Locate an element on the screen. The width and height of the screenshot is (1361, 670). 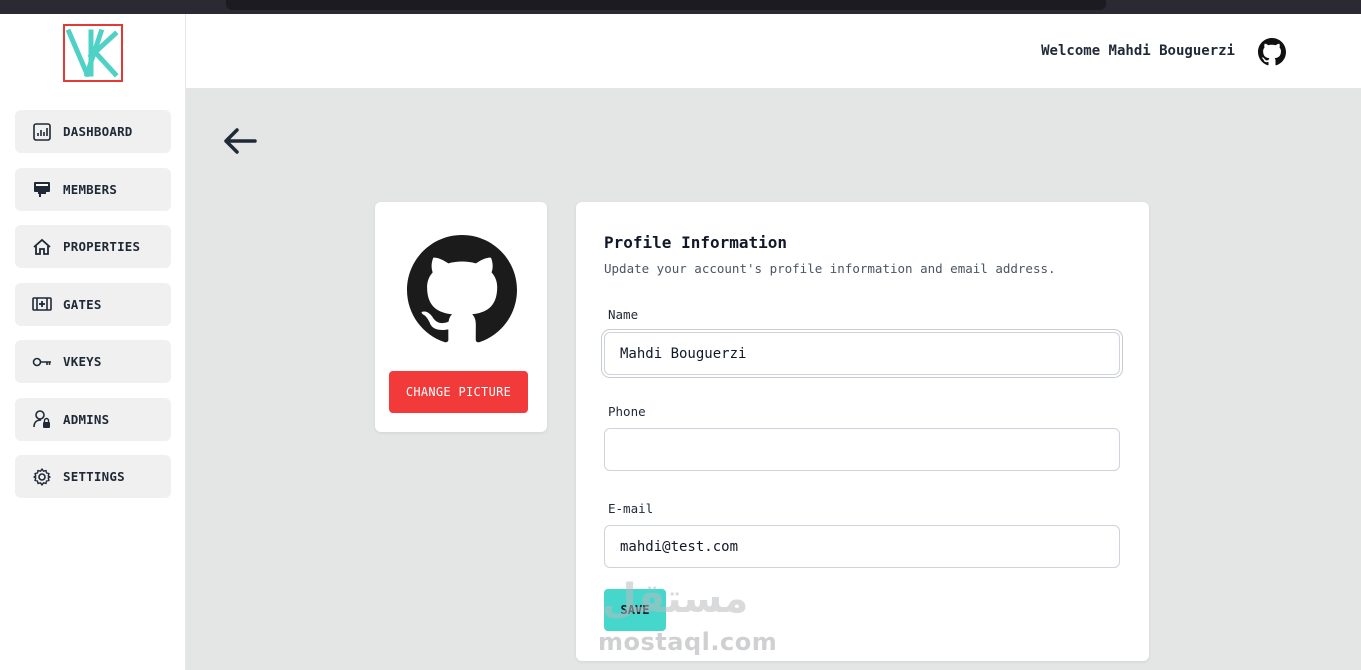
back-arrow-icon is located at coordinates (240, 141).